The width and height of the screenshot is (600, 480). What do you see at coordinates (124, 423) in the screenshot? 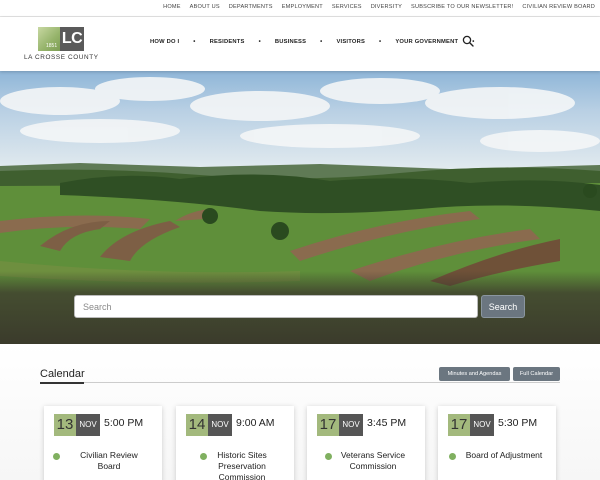
I see `event-time: 5:00 PM` at bounding box center [124, 423].